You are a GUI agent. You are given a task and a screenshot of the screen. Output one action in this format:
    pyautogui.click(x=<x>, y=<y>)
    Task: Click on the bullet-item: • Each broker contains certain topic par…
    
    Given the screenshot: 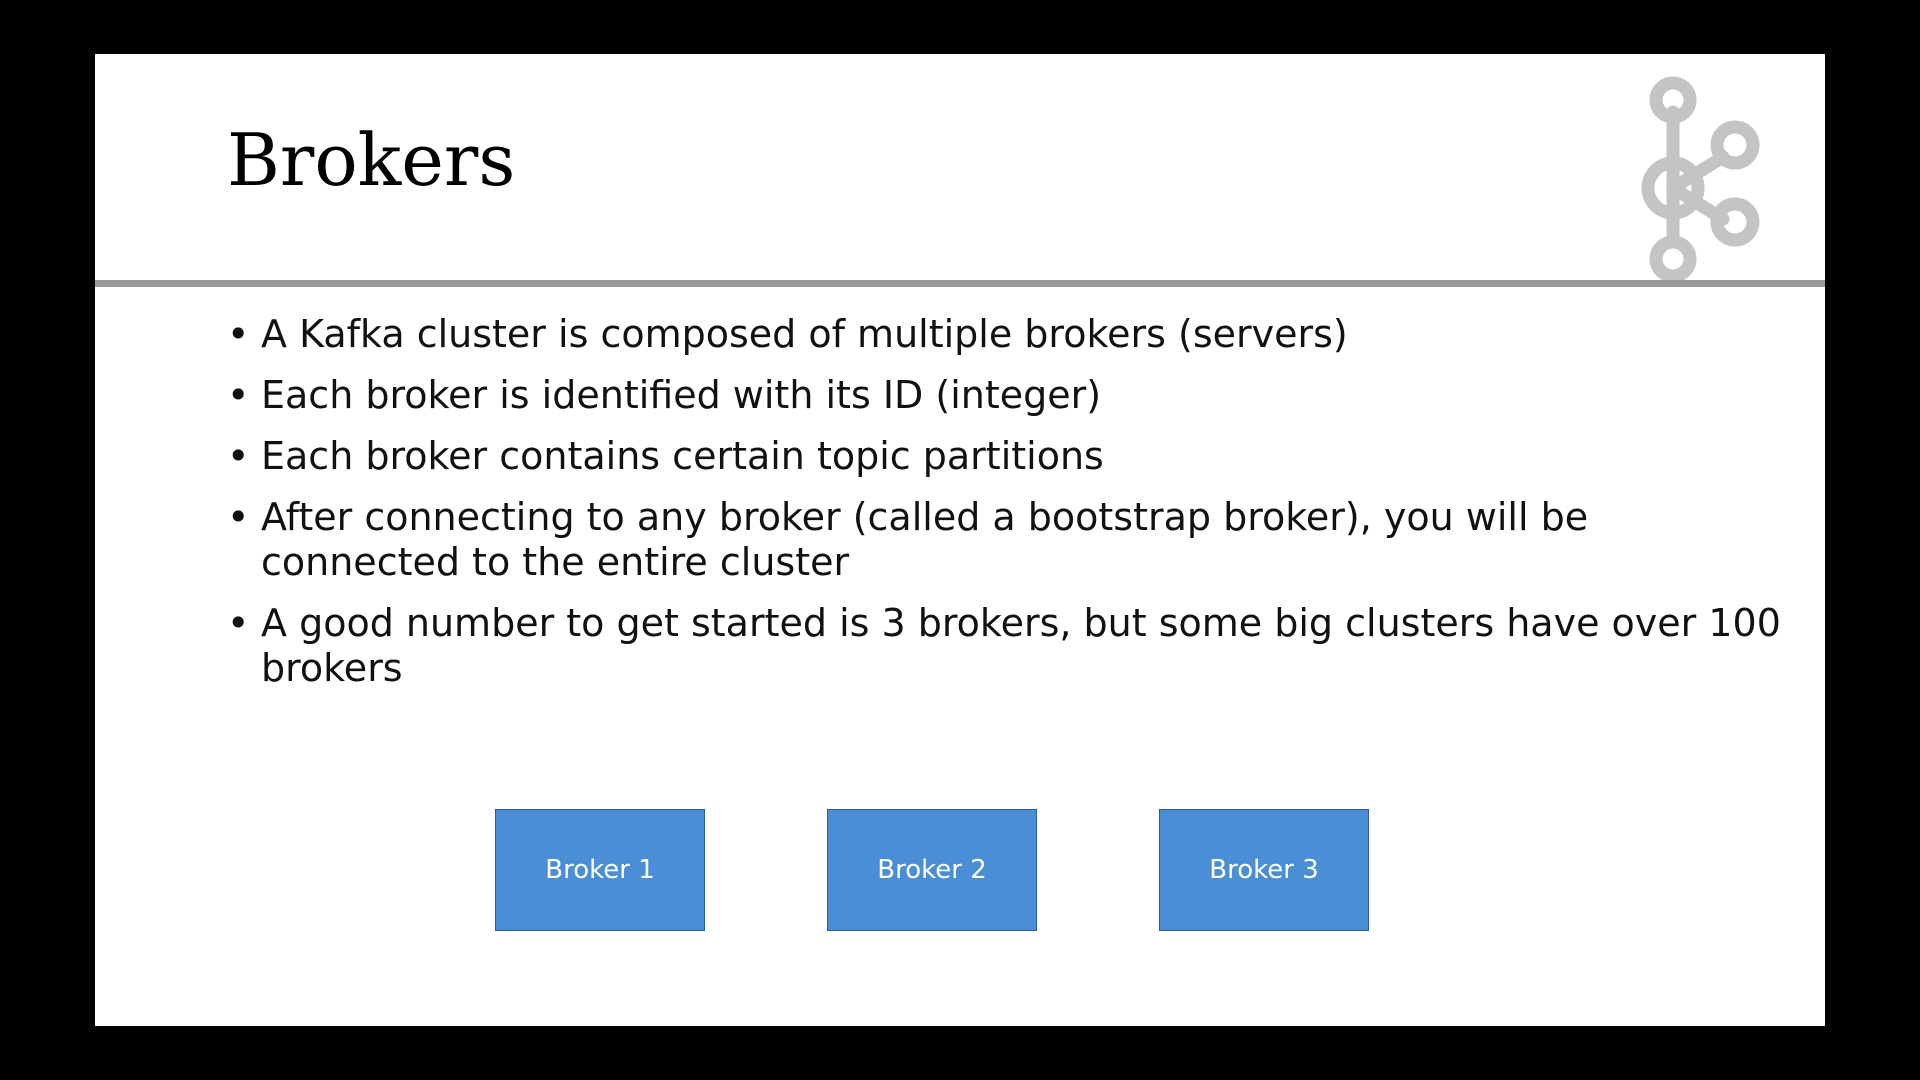 What is the action you would take?
    pyautogui.click(x=1007, y=456)
    